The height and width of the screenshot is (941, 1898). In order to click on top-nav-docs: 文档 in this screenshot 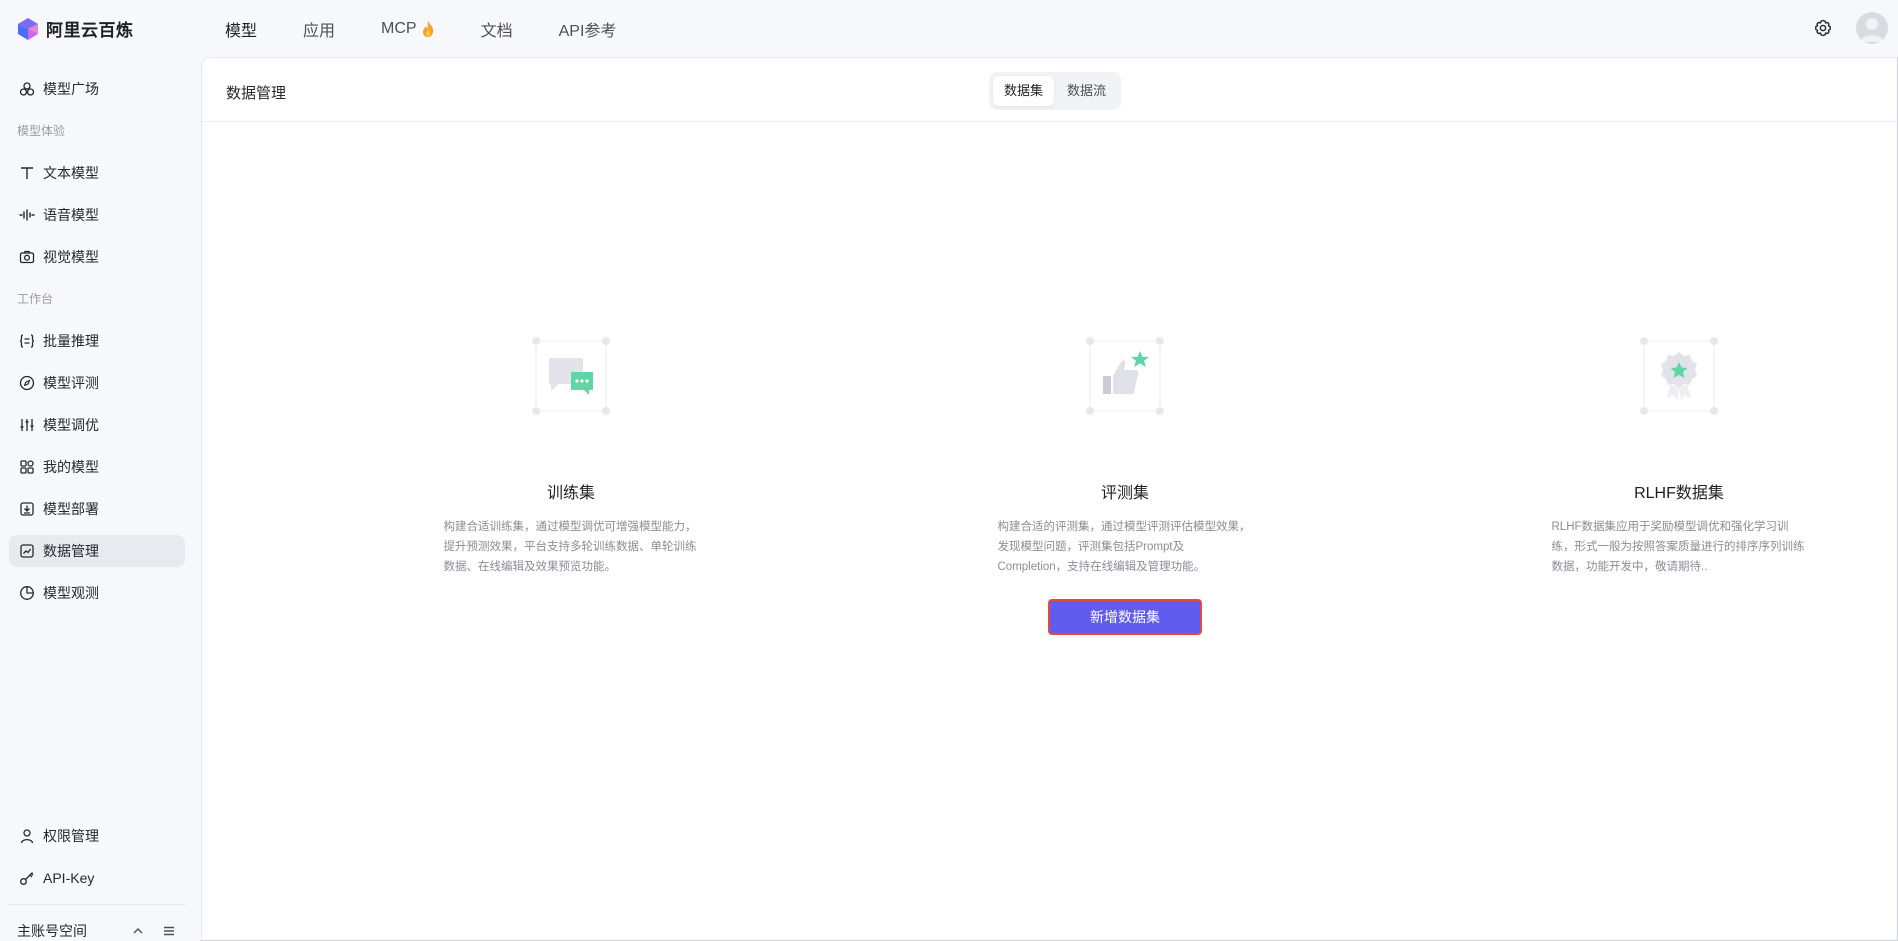, I will do `click(497, 29)`.